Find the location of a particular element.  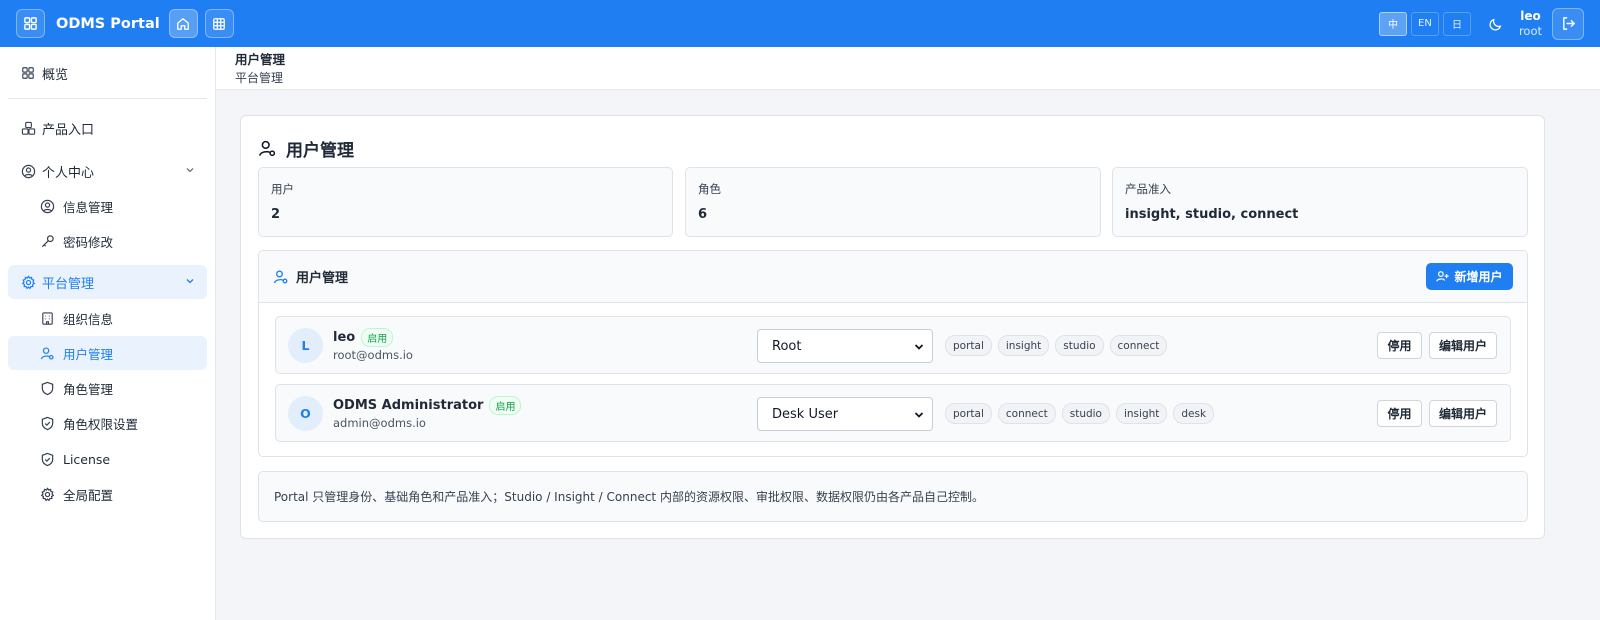

stat-value: insight, studio, connect is located at coordinates (1212, 214).